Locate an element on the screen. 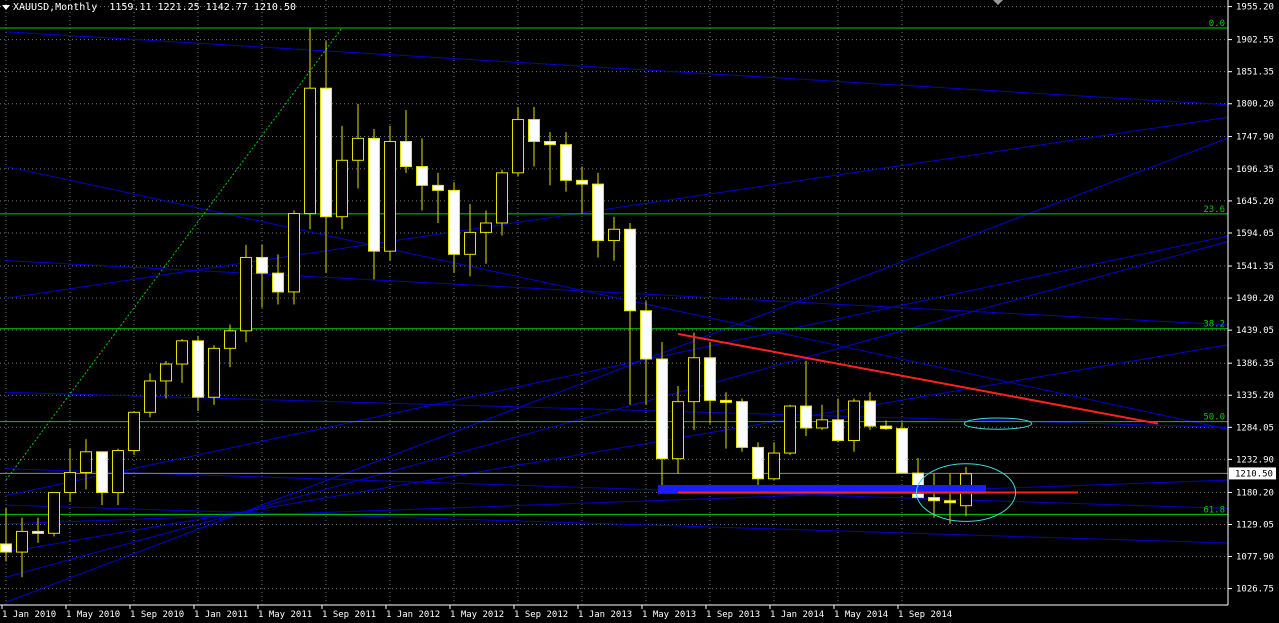 Image resolution: width=1279 pixels, height=623 pixels. price-tick-label: 1902.55 is located at coordinates (1255, 41).